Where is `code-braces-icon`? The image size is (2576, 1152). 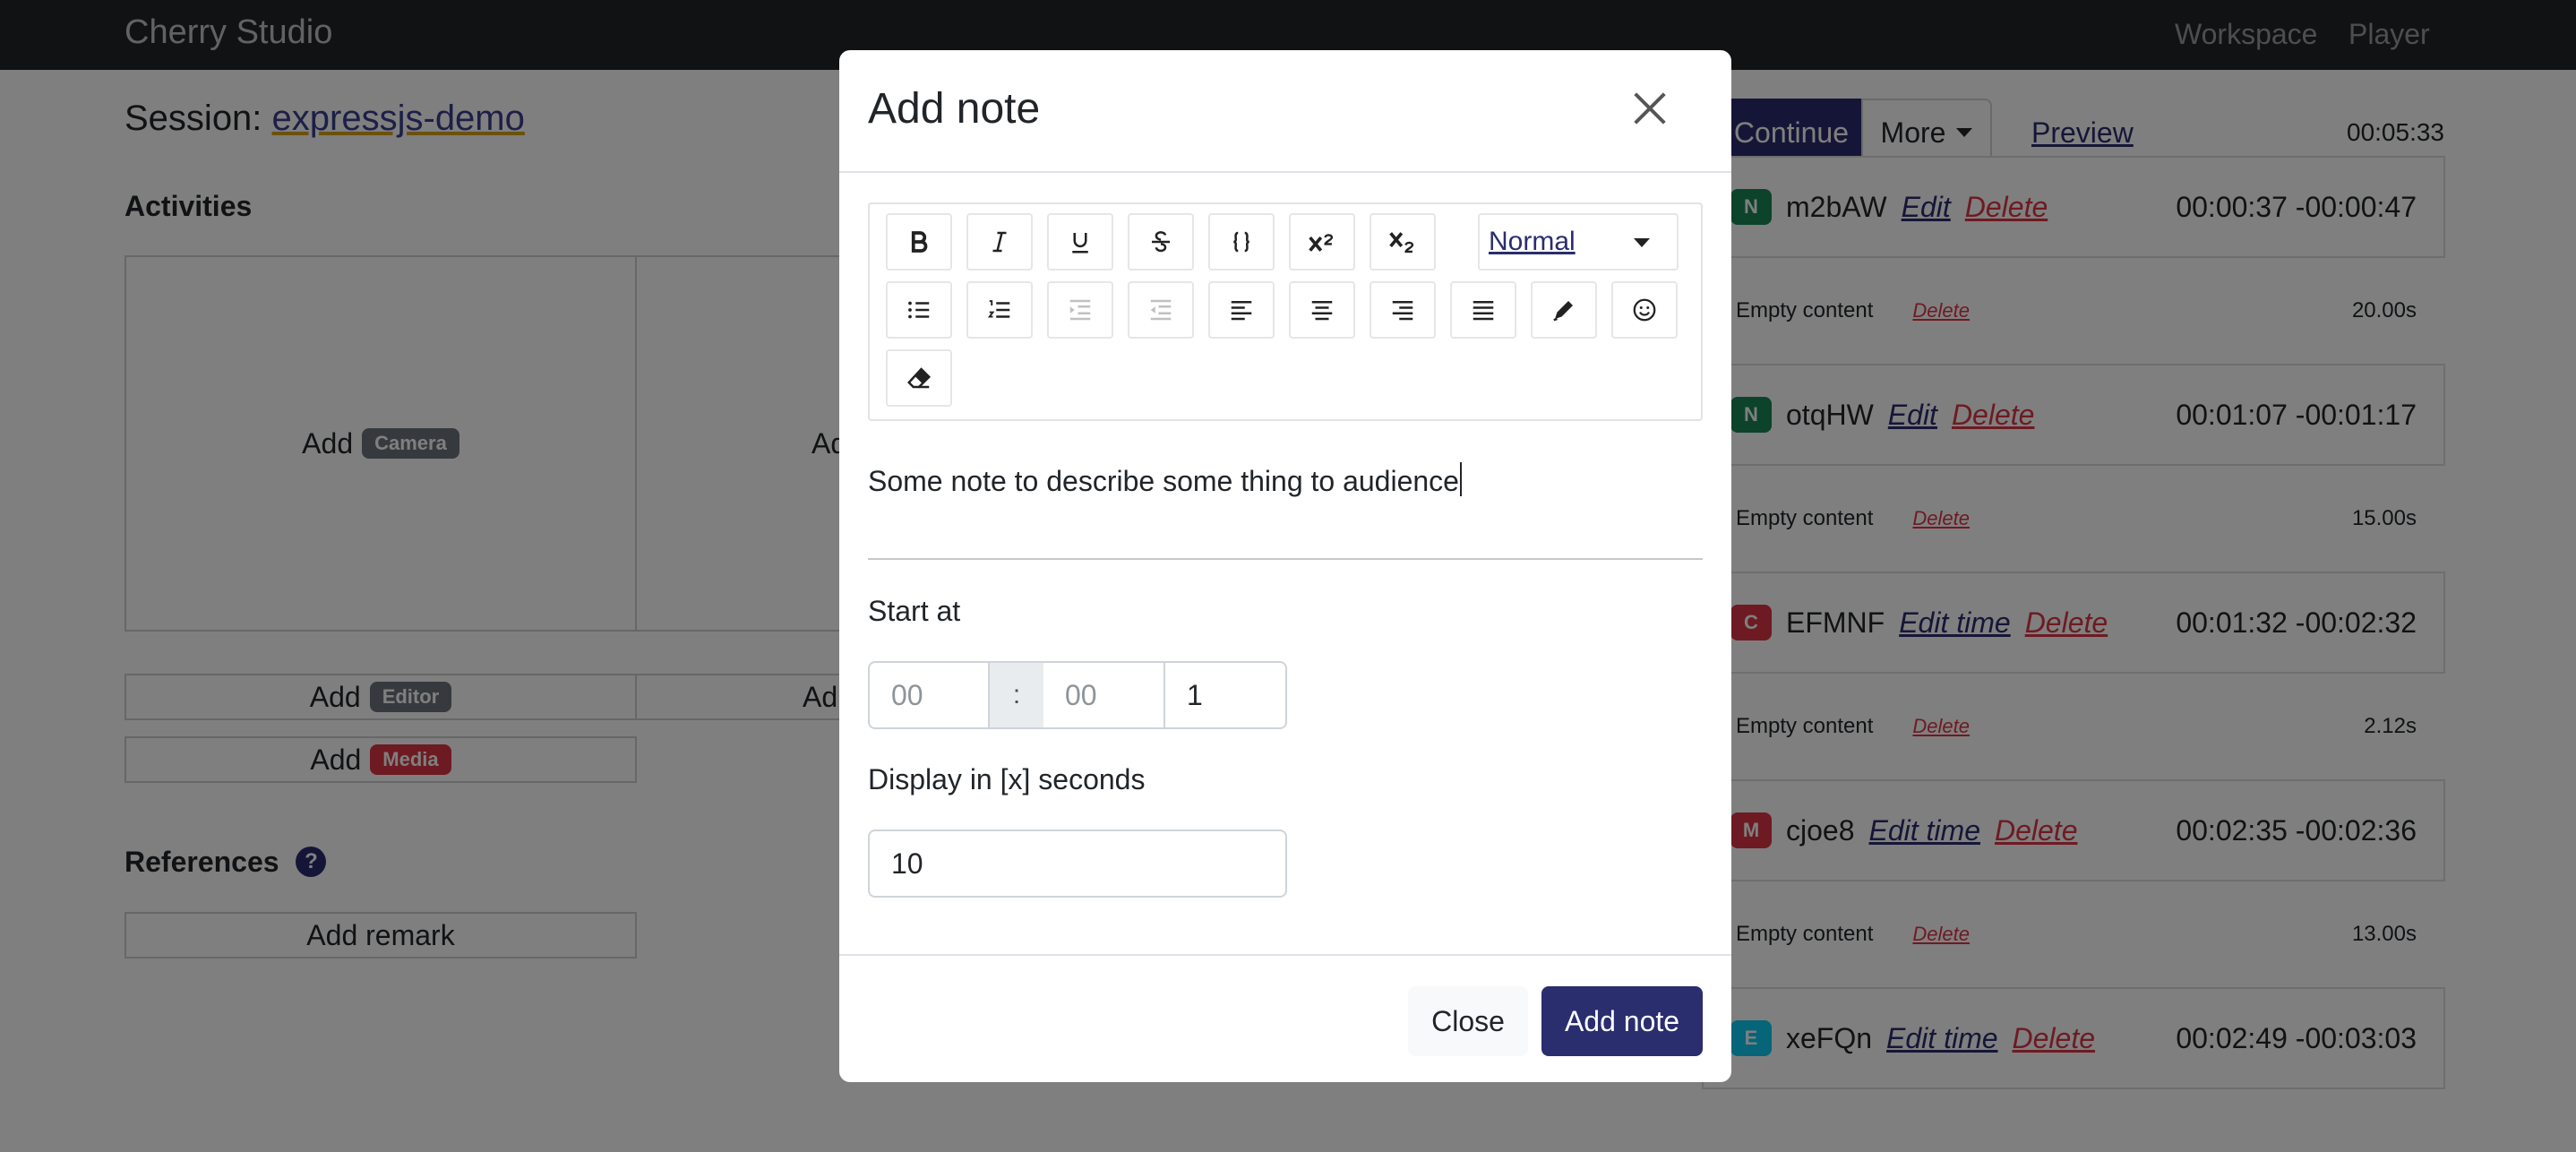 code-braces-icon is located at coordinates (1241, 242).